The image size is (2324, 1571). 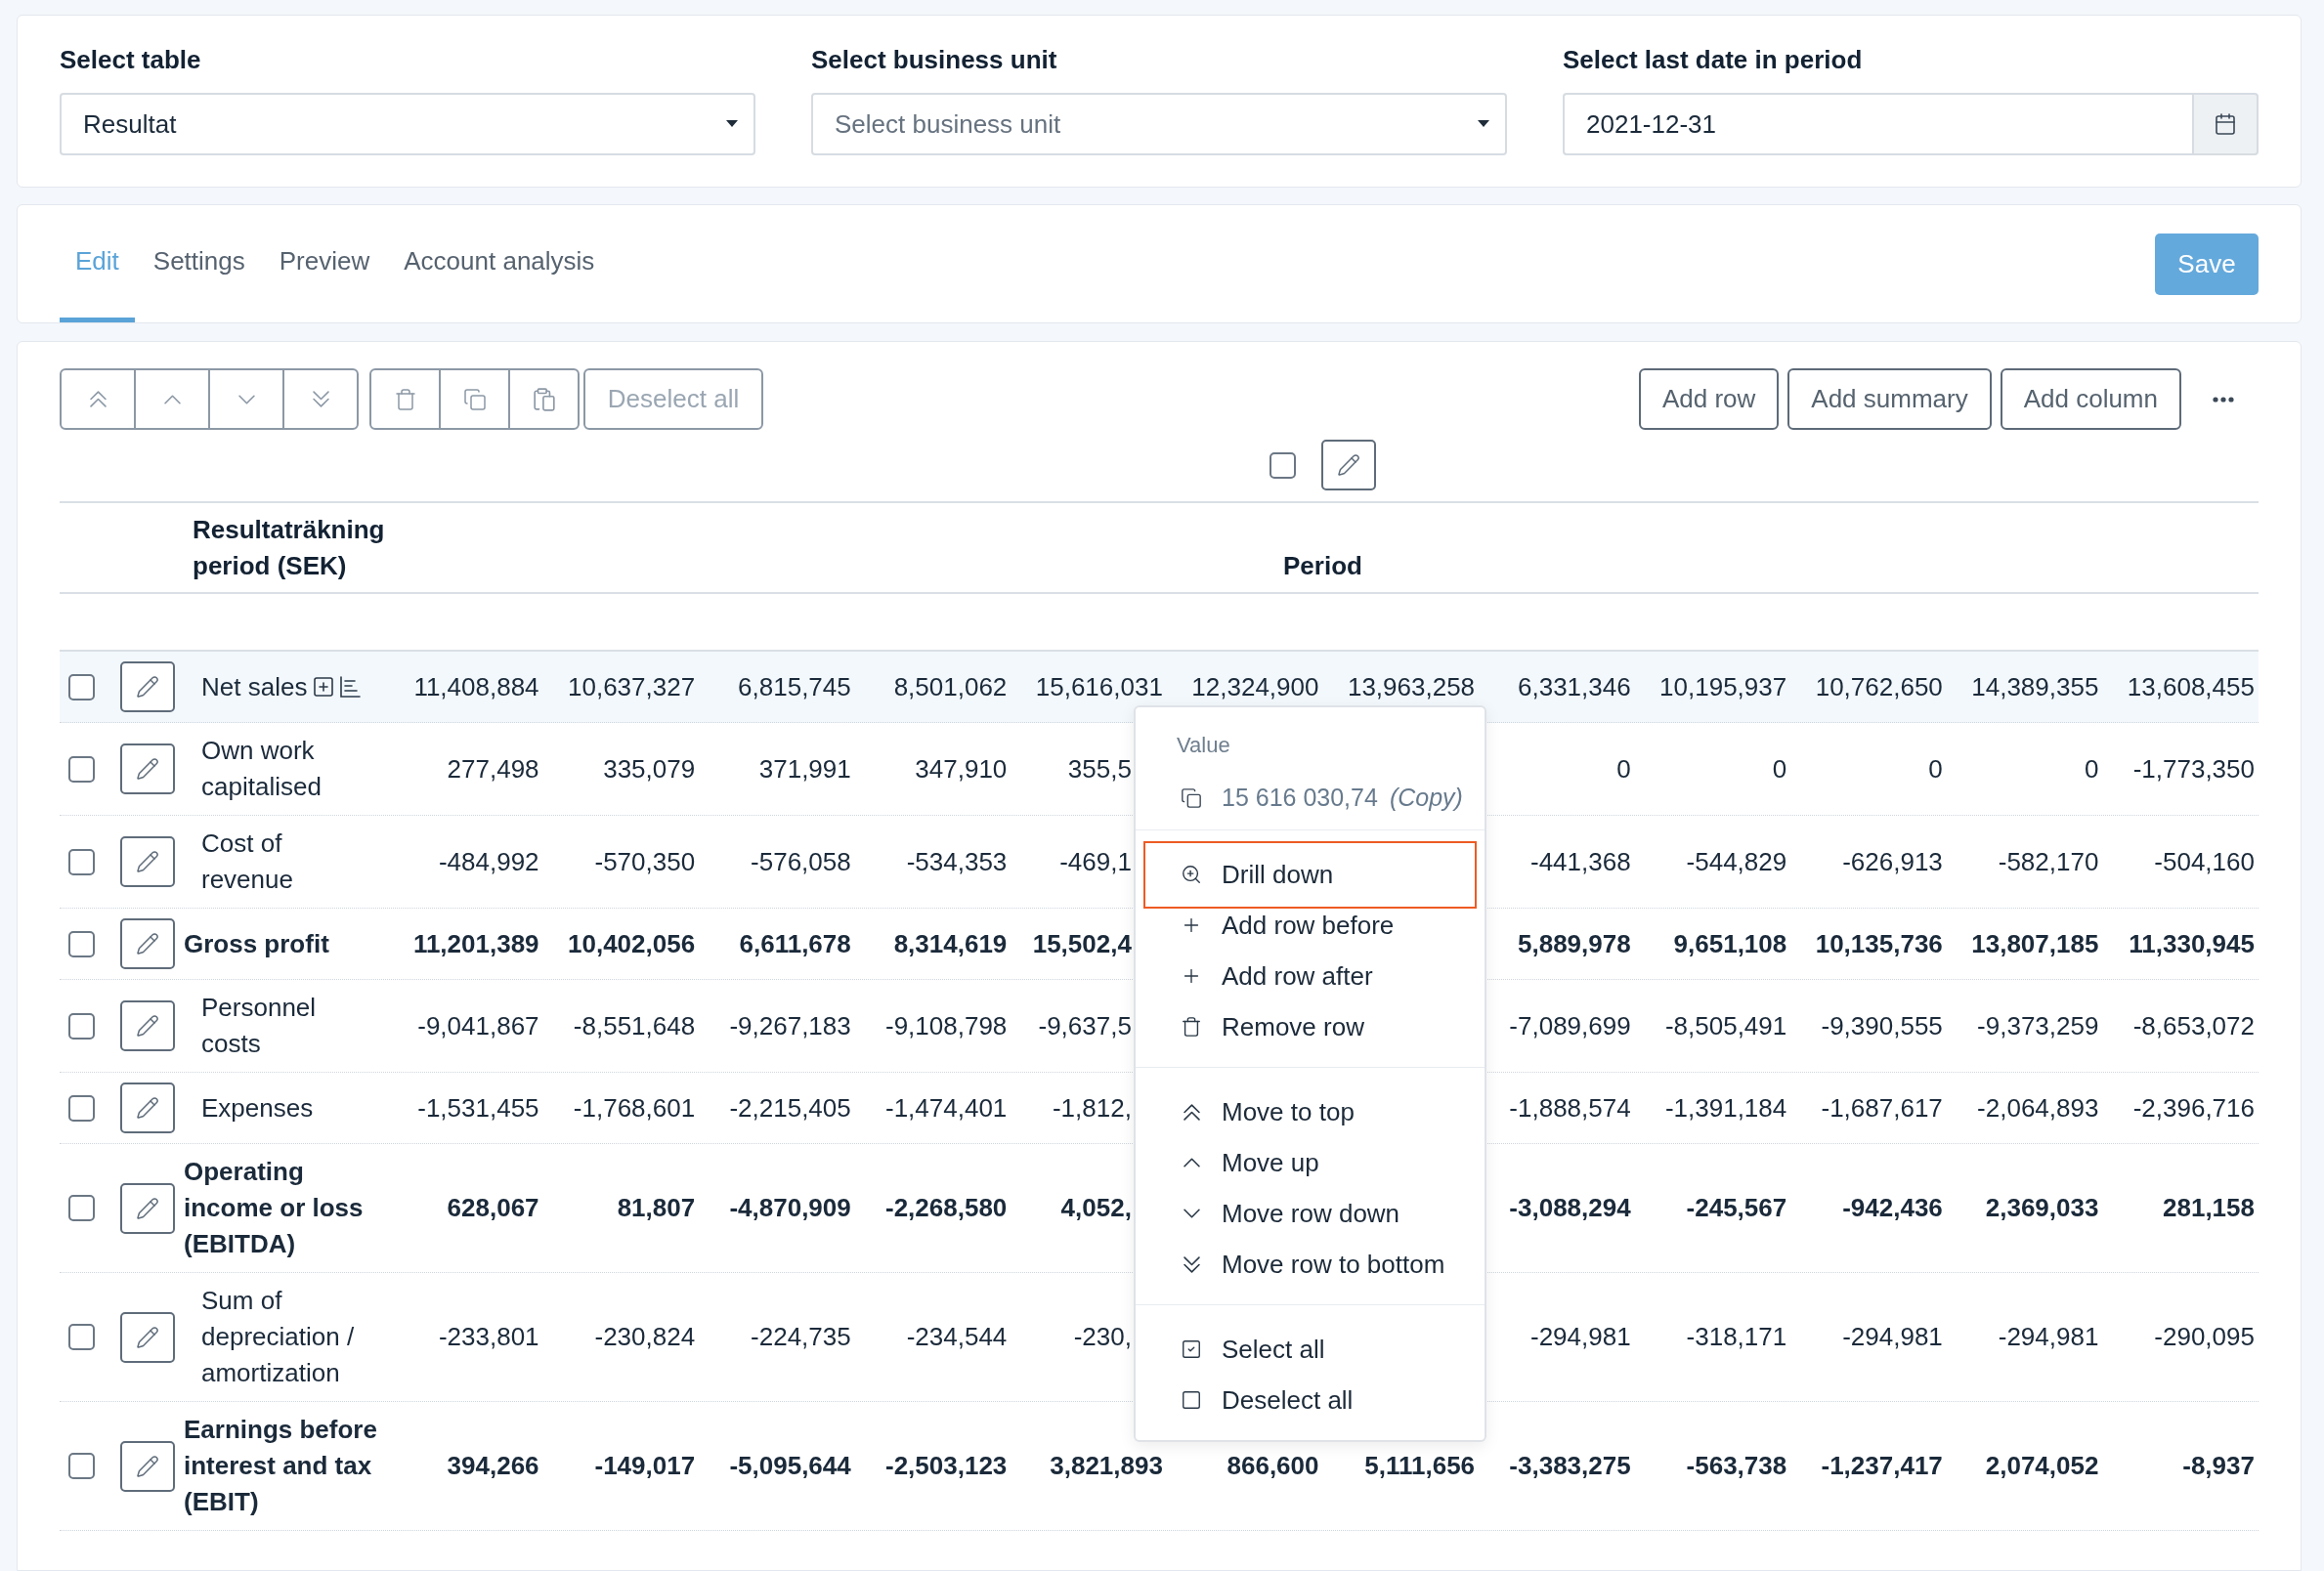 I want to click on row-name: Sum of depreciation / amortization, so click(x=278, y=1337).